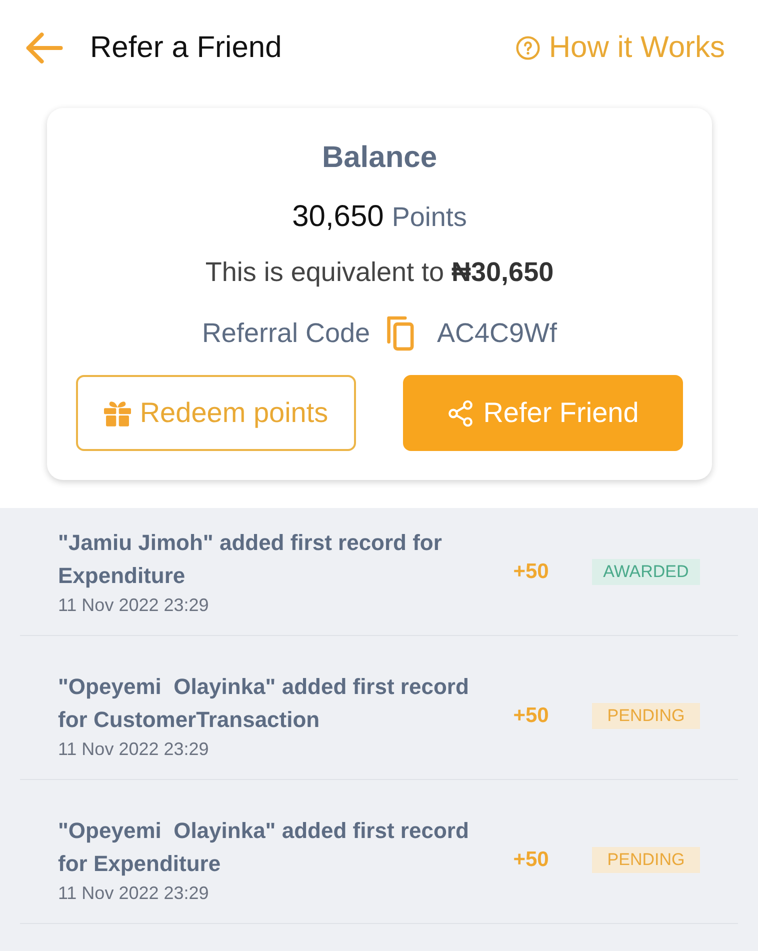  Describe the element at coordinates (216, 413) in the screenshot. I see `redeem-button: Redeem points` at that location.